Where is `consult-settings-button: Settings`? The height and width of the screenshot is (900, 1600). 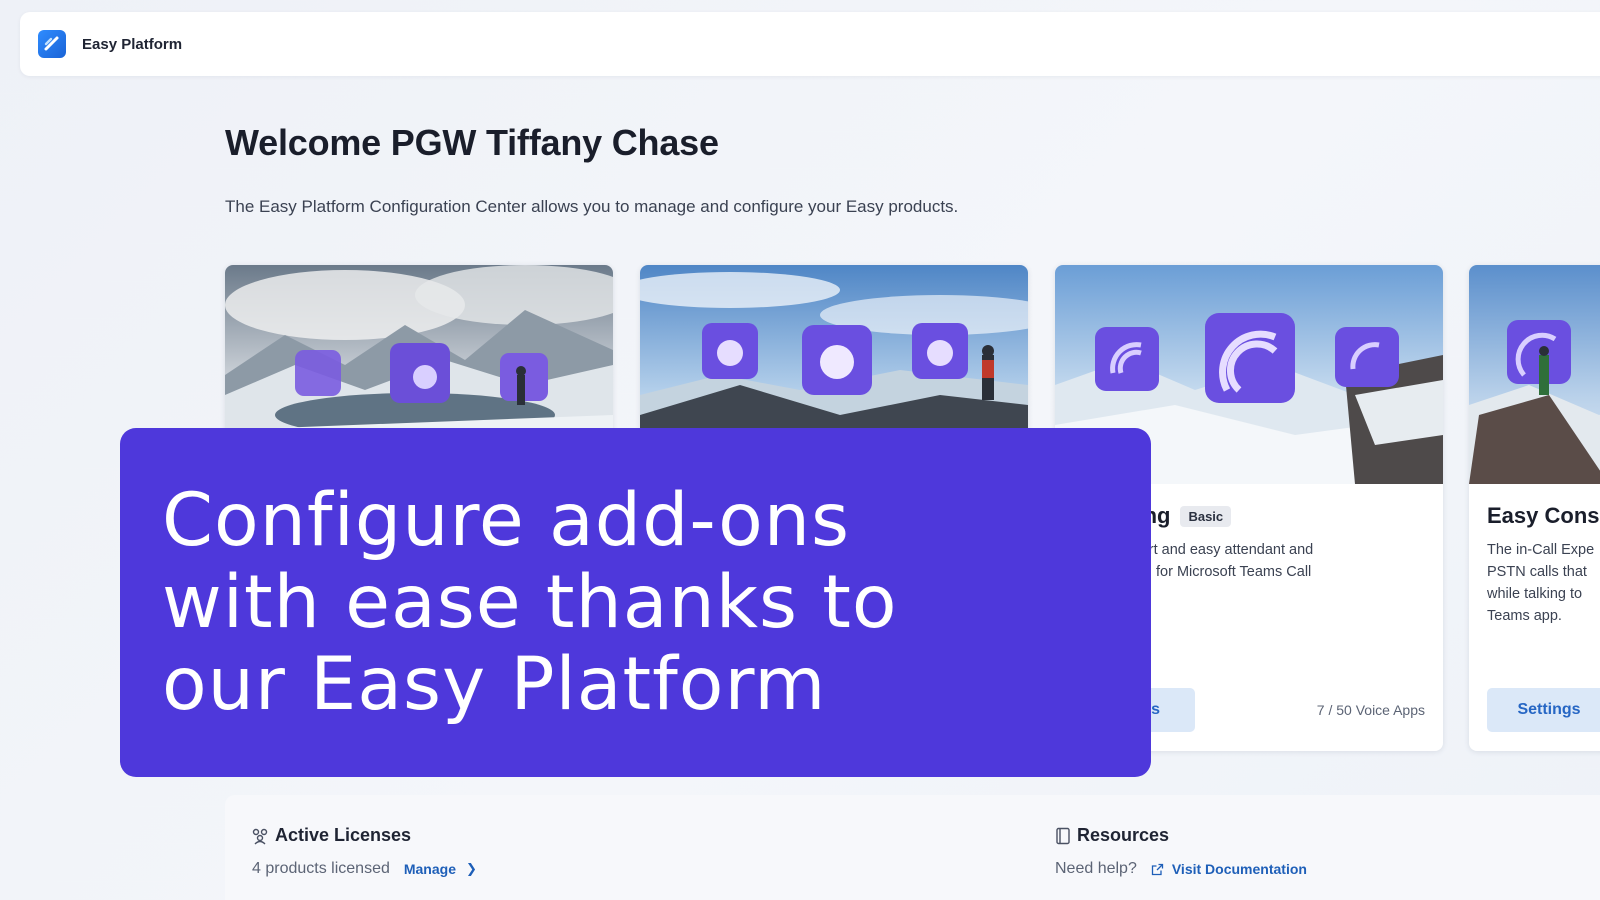 consult-settings-button: Settings is located at coordinates (1543, 710).